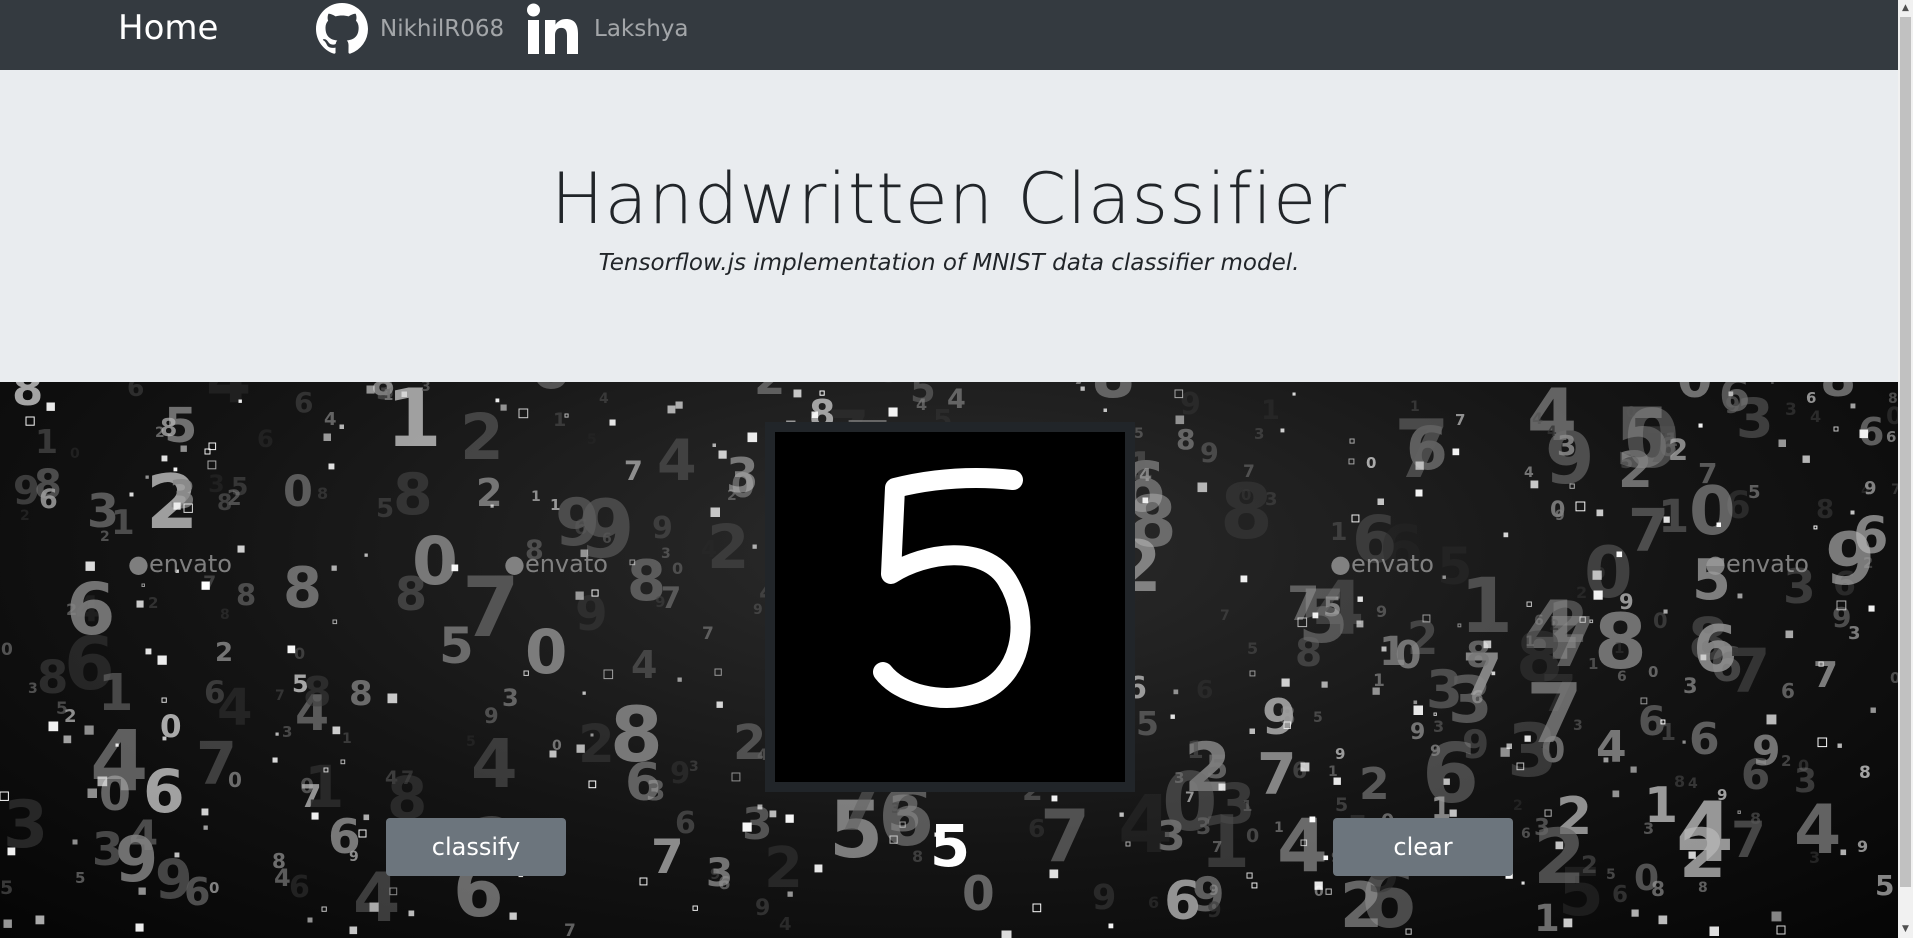 Image resolution: width=1913 pixels, height=938 pixels. Describe the element at coordinates (552, 28) in the screenshot. I see `linkedin-icon` at that location.